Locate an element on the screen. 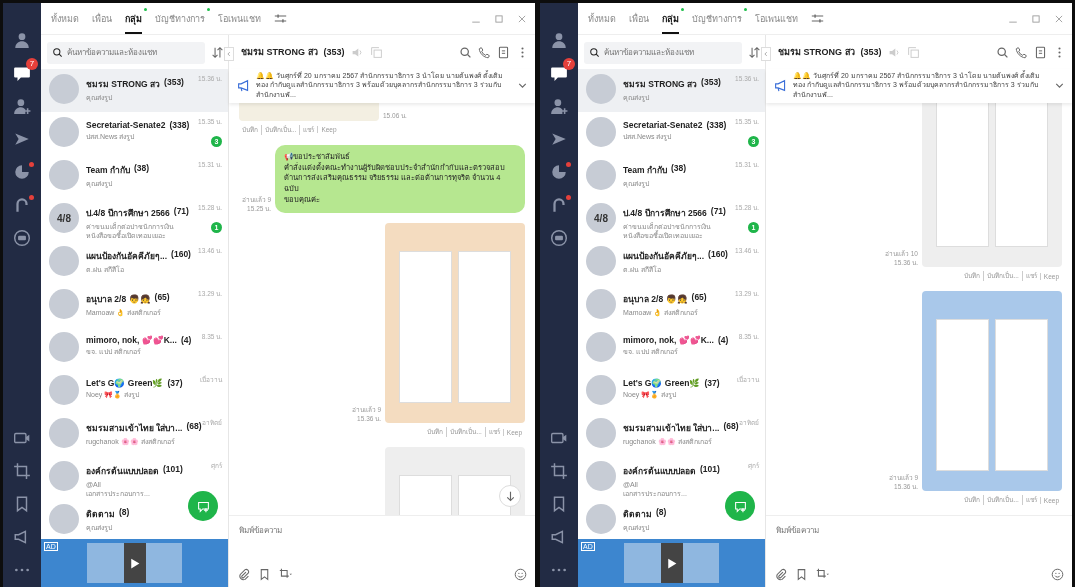  chat-title: ชมรม STRONG สว is located at coordinates (816, 52).